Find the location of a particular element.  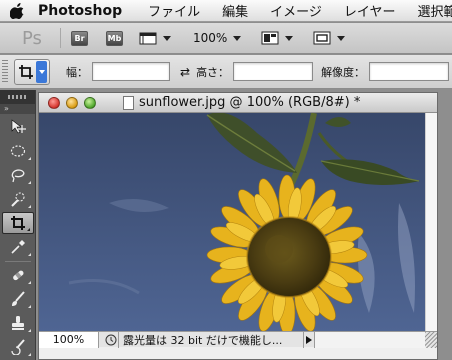

history-brush-icon is located at coordinates (17, 347).